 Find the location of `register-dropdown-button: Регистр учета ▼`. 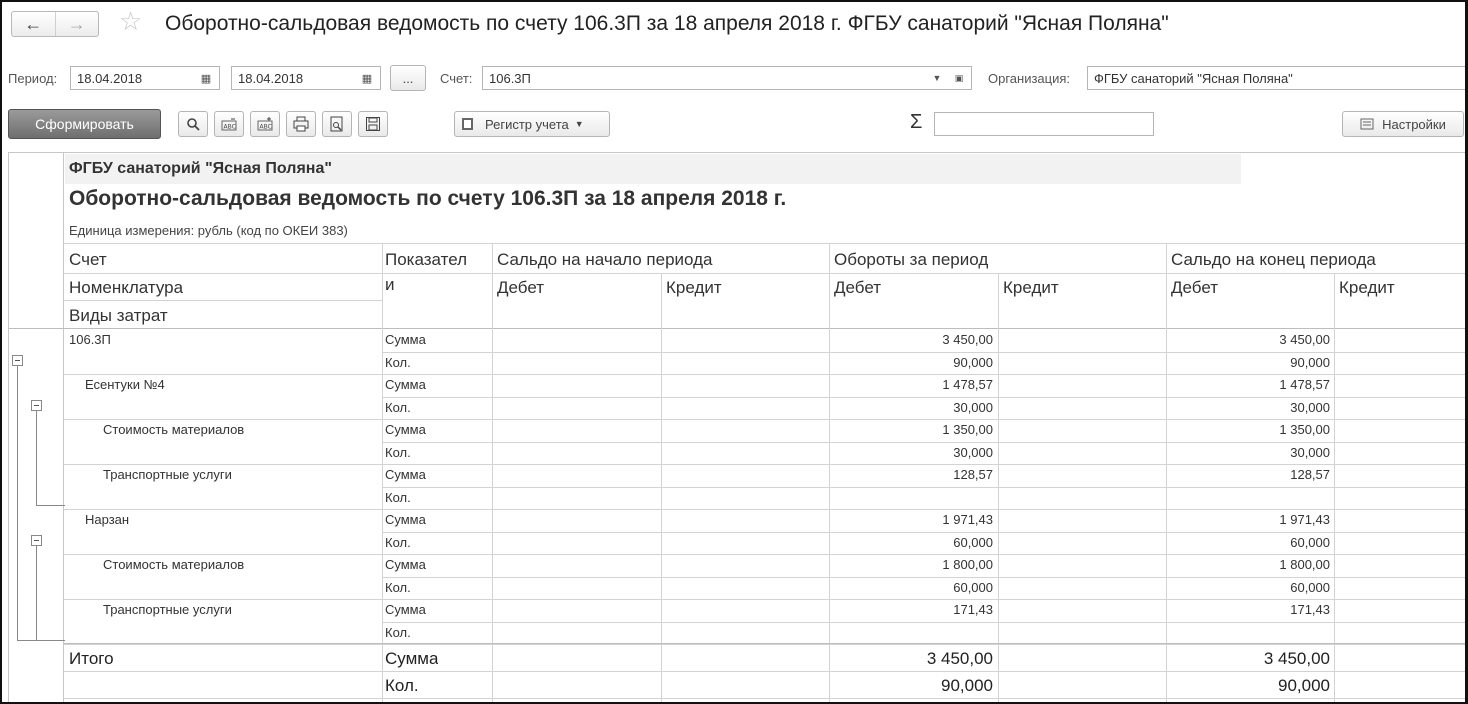

register-dropdown-button: Регистр учета ▼ is located at coordinates (532, 124).